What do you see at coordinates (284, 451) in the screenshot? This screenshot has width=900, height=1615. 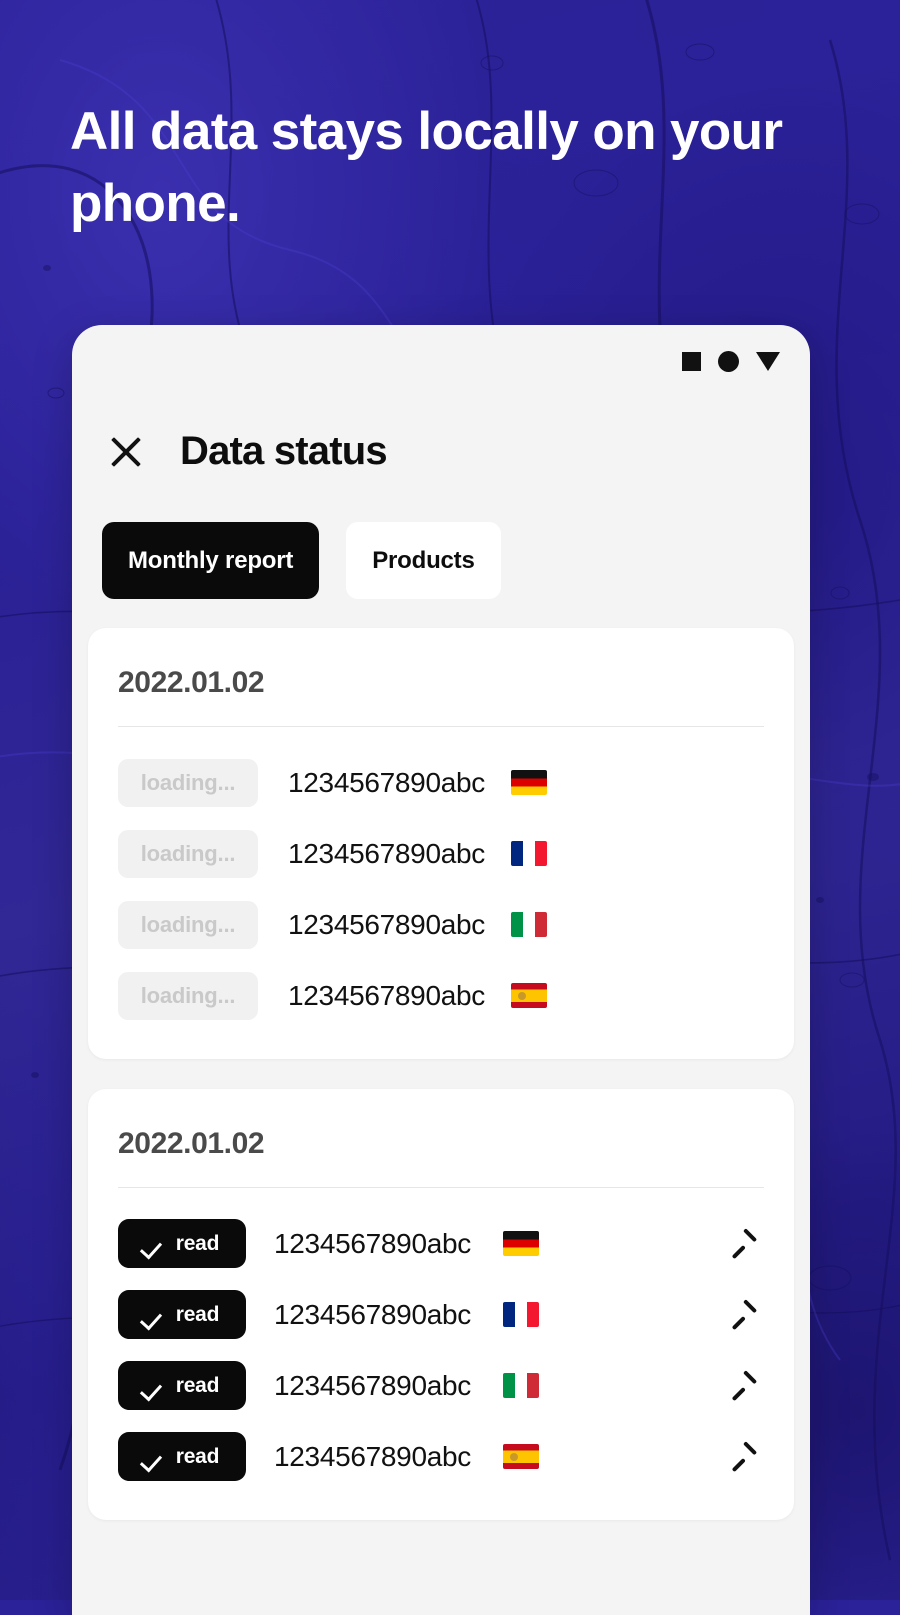 I see `page-title: Data status` at bounding box center [284, 451].